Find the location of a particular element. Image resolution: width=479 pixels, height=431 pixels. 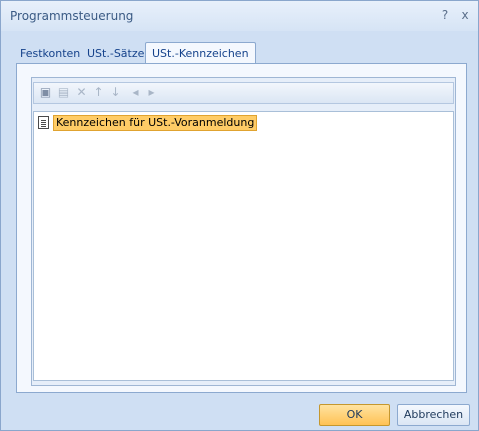

document-icon is located at coordinates (43, 122).